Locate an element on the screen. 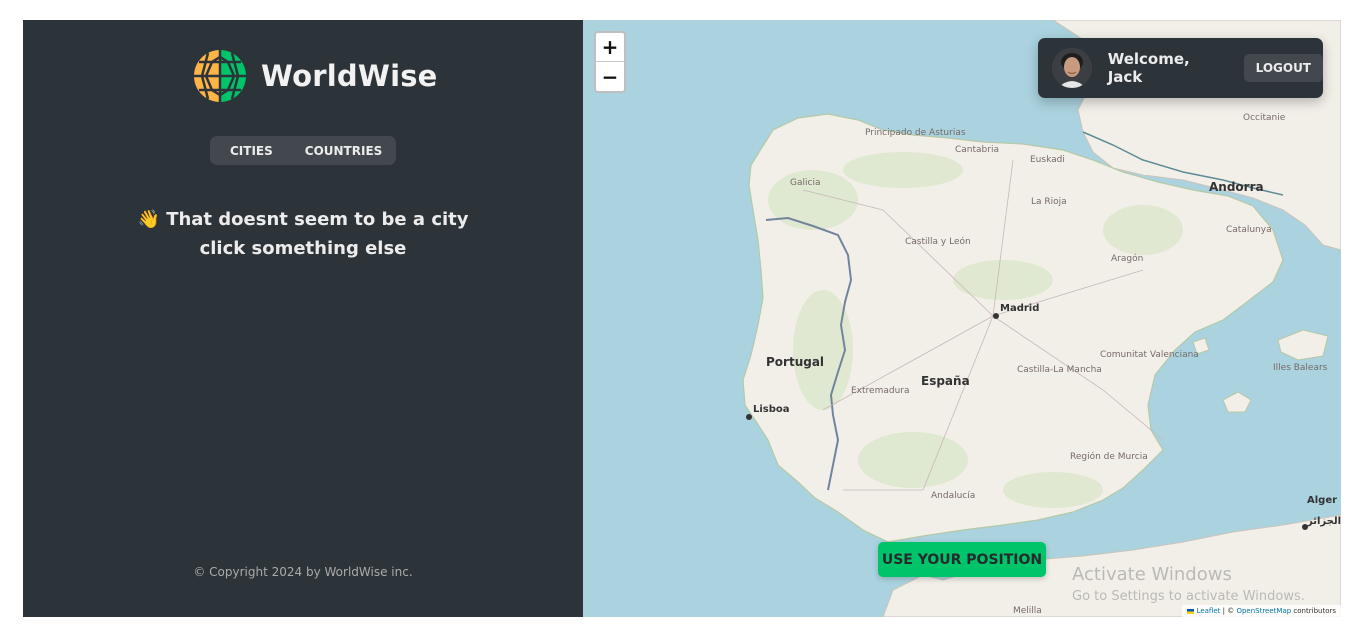  leaflet-link: Leaflet is located at coordinates (1209, 611).